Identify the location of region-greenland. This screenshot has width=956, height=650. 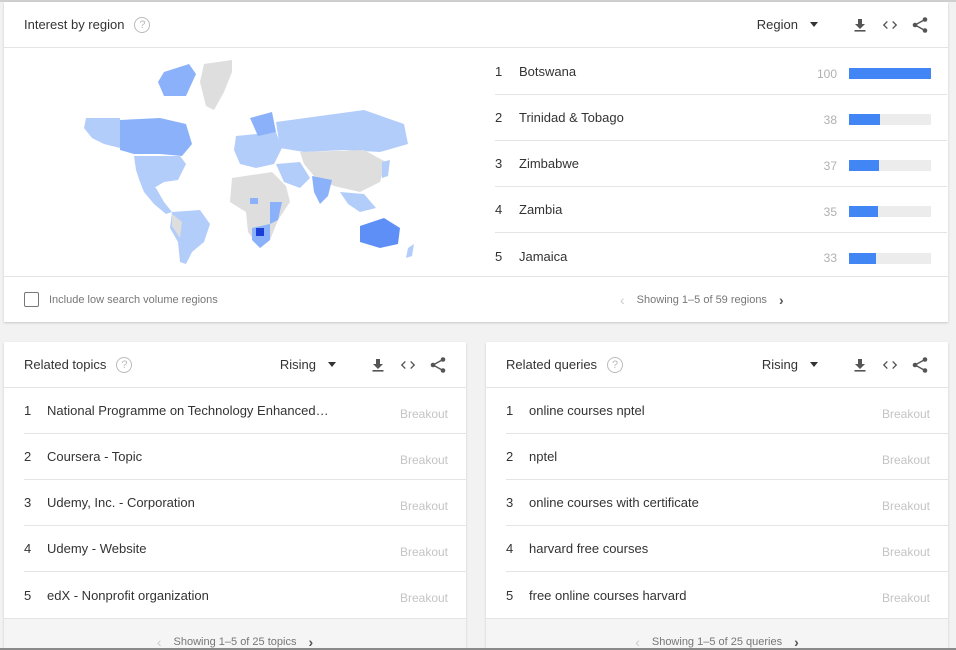
(216, 85).